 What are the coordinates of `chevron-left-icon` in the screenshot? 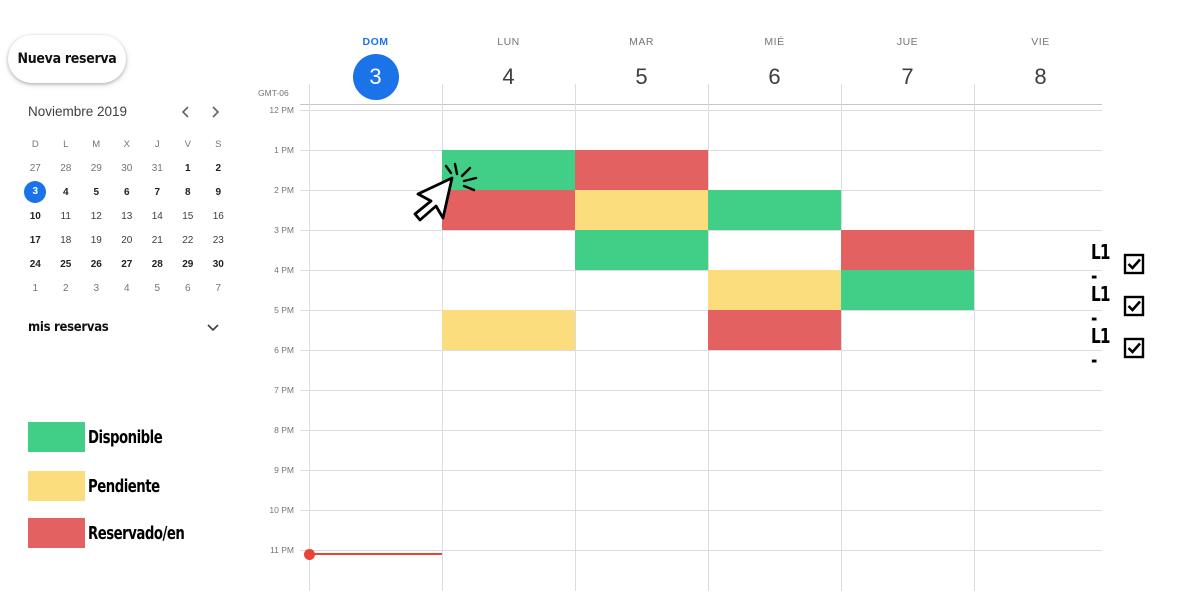 It's located at (186, 112).